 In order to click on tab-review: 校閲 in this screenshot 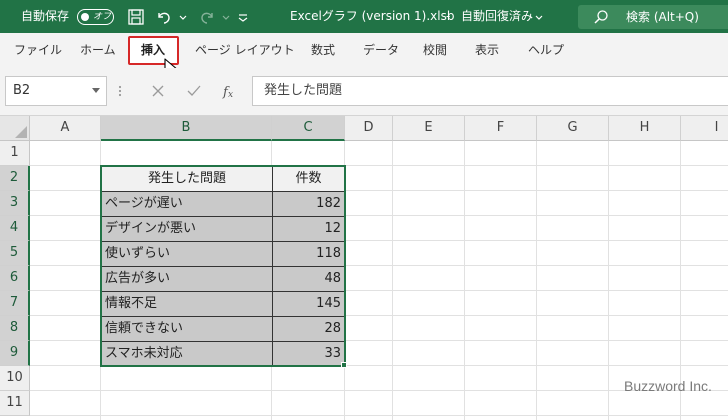, I will do `click(435, 50)`.